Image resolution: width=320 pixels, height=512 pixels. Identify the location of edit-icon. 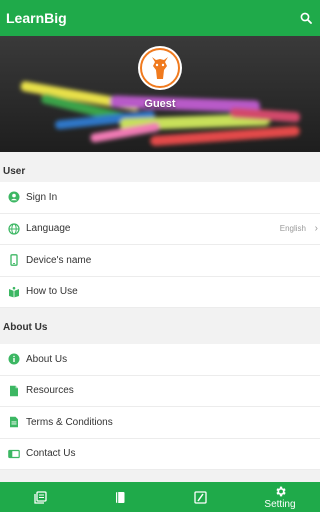
(200, 497).